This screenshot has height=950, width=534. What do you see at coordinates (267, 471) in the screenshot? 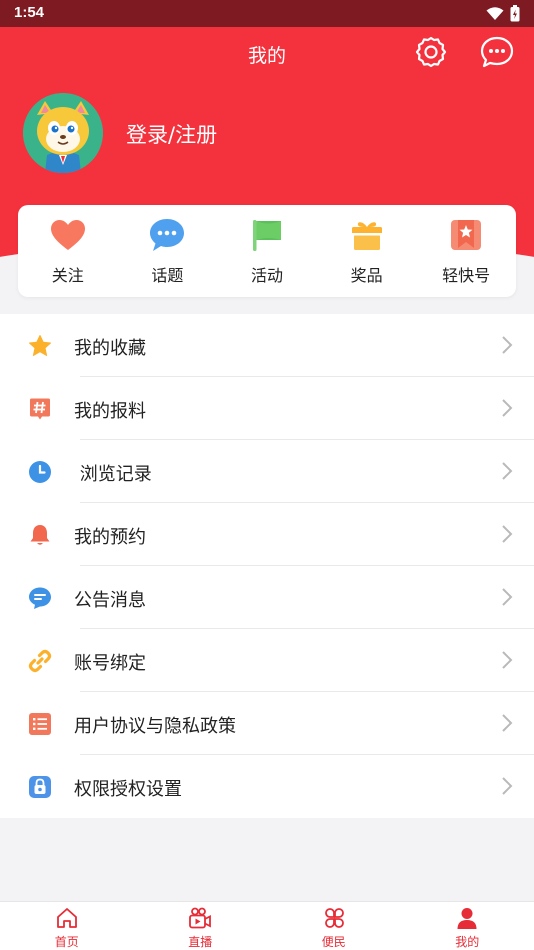
I see `menu-item-history: 浏览记录` at bounding box center [267, 471].